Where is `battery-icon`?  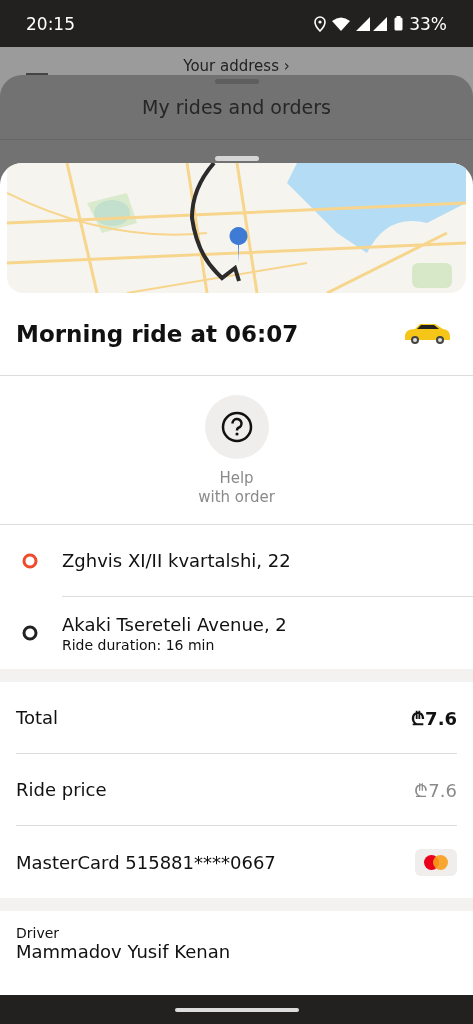
battery-icon is located at coordinates (399, 23).